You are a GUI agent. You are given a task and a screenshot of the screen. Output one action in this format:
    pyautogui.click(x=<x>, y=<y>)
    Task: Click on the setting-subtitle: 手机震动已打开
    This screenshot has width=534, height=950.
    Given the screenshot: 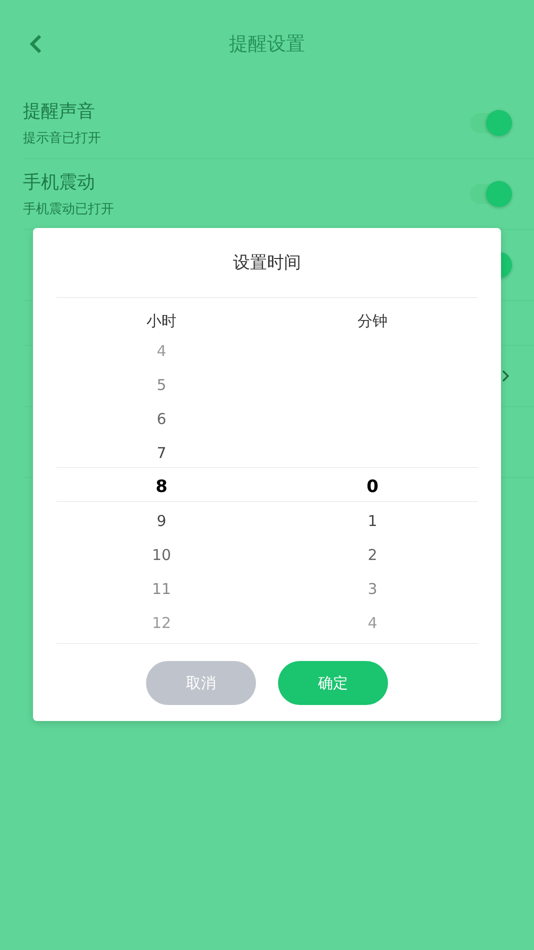 What is the action you would take?
    pyautogui.click(x=68, y=209)
    